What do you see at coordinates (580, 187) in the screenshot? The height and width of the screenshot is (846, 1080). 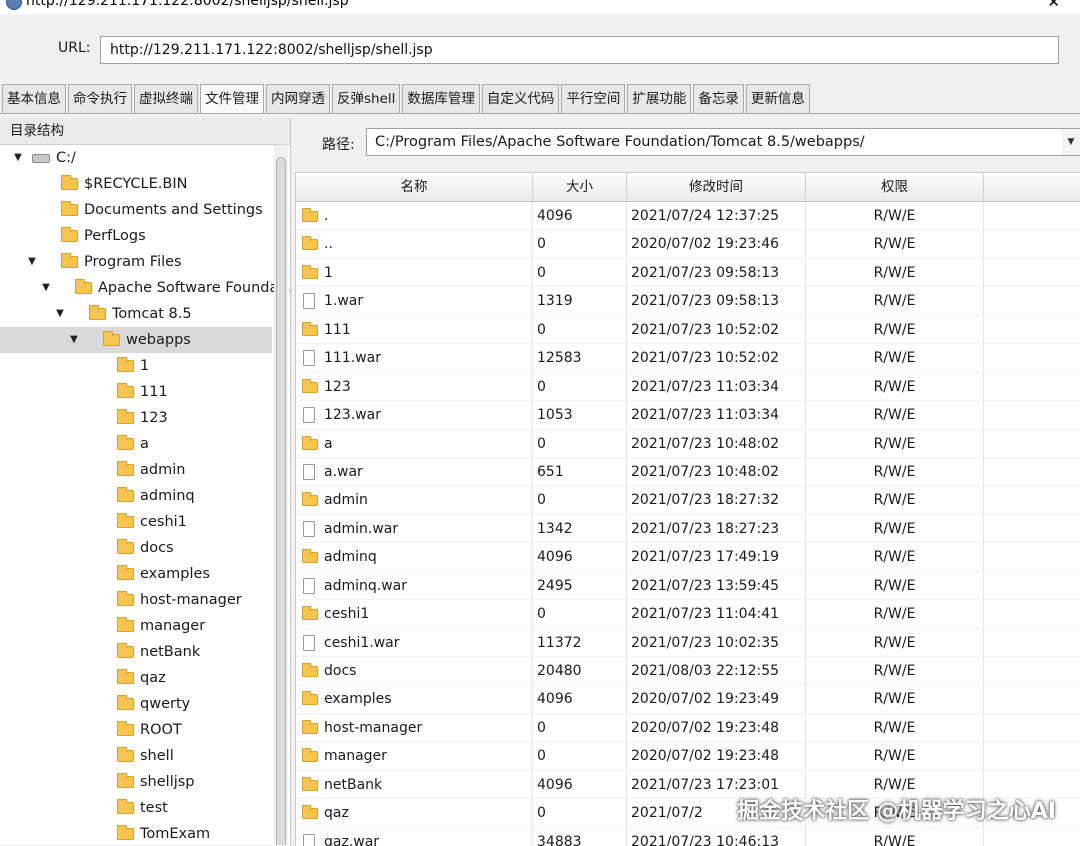 I see `column-header-size: 大小` at bounding box center [580, 187].